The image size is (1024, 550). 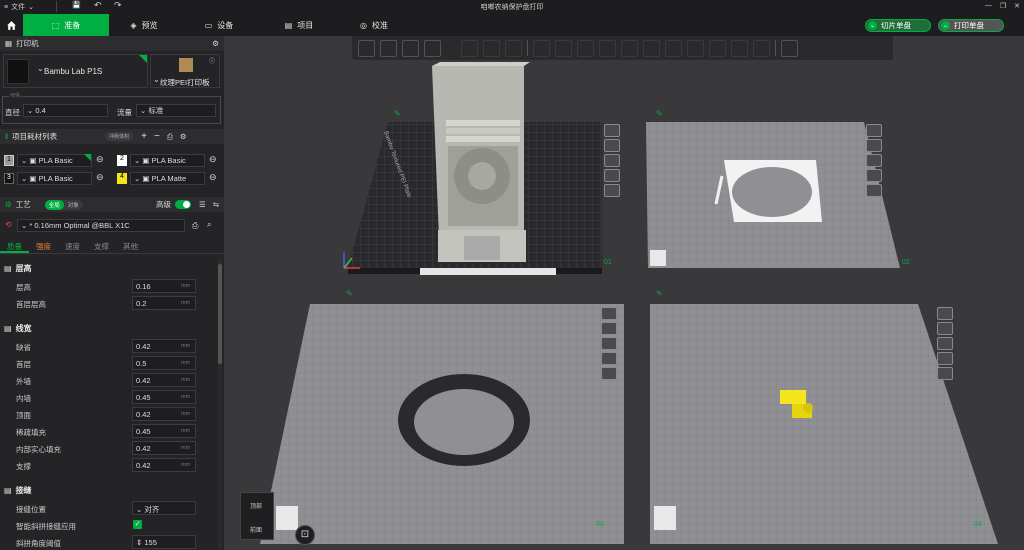 I want to click on filament-select: ⌄ ▣ PLA Matte, so click(x=167, y=178).